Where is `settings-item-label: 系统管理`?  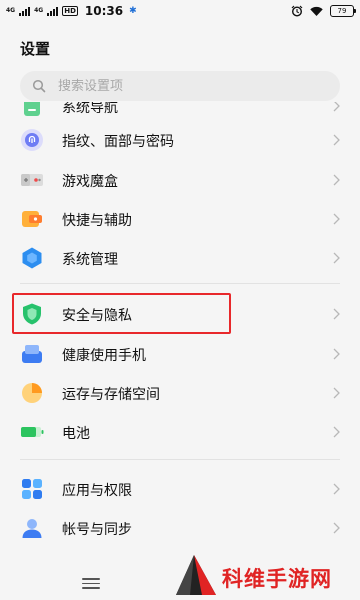 settings-item-label: 系统管理 is located at coordinates (90, 260).